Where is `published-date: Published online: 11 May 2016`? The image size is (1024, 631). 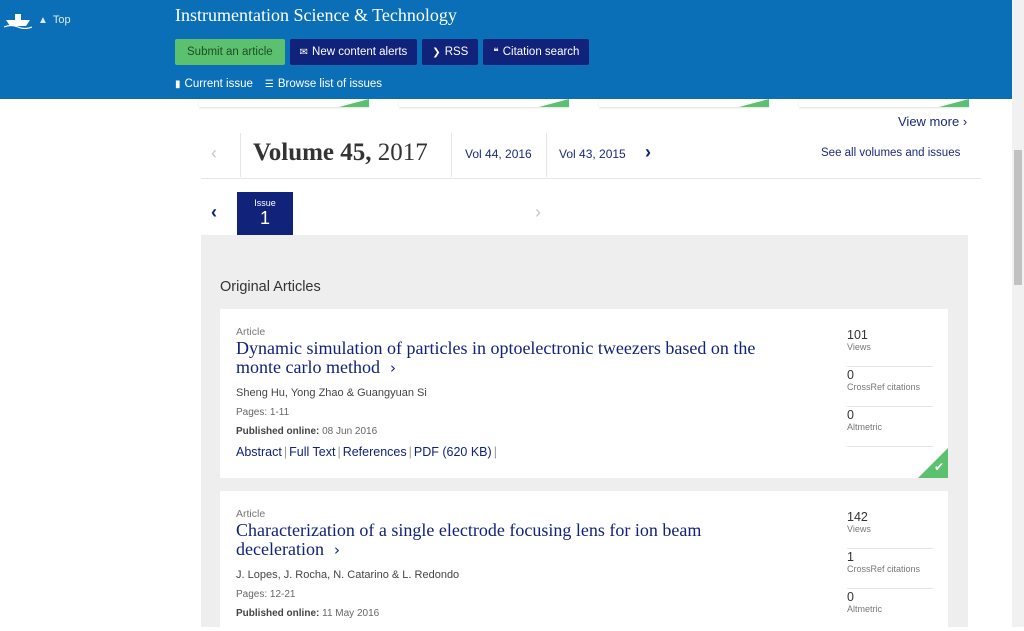
published-date: Published online: 11 May 2016 is located at coordinates (307, 613).